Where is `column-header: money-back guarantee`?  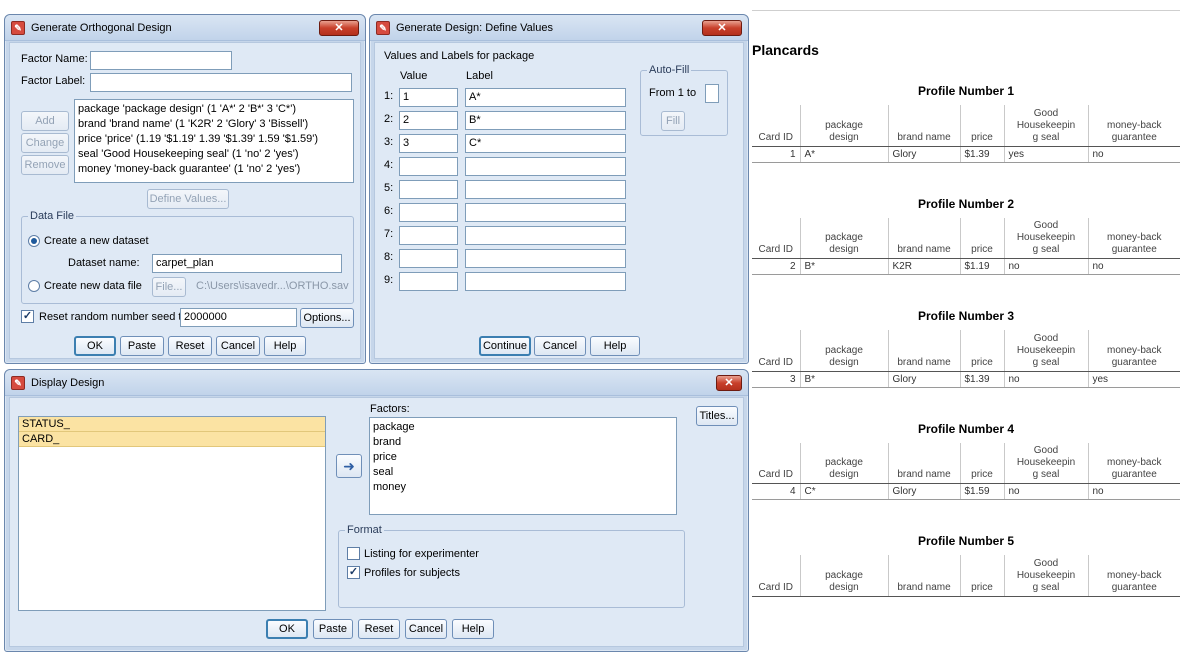 column-header: money-back guarantee is located at coordinates (1133, 238).